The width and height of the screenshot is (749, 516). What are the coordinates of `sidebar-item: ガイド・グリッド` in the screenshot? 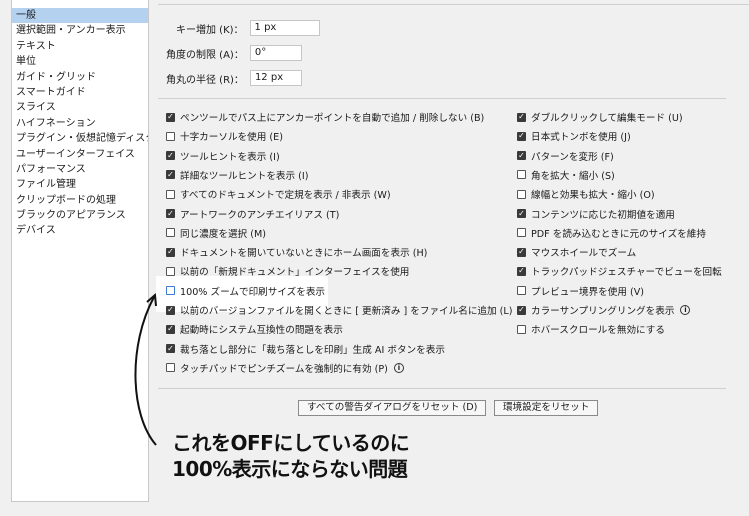 It's located at (80, 77).